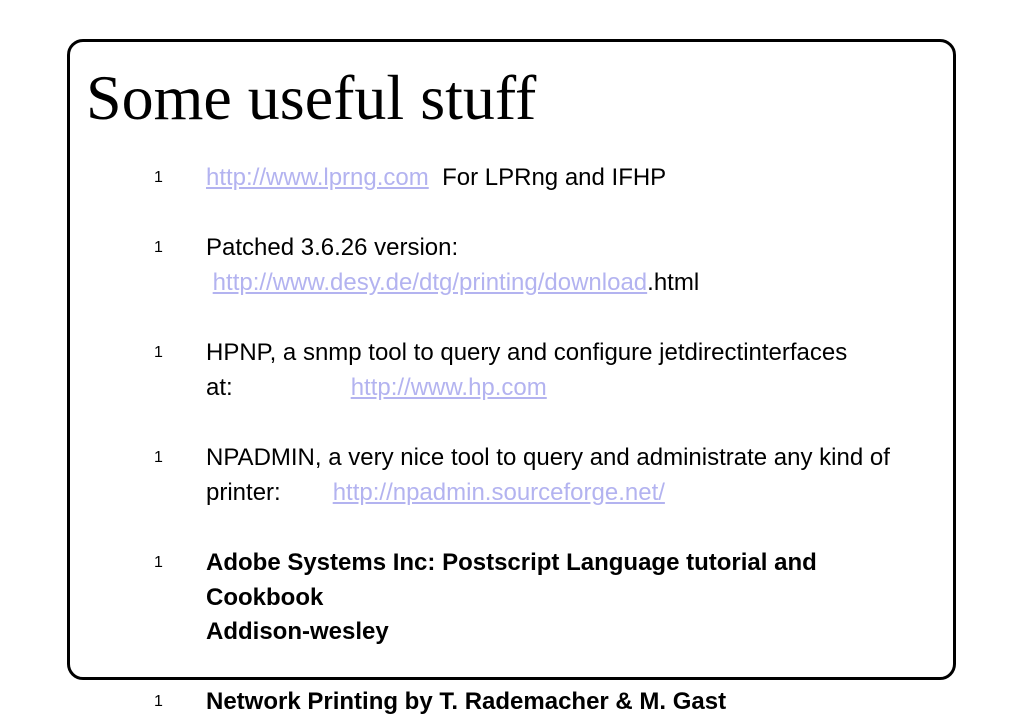  Describe the element at coordinates (332, 247) in the screenshot. I see `item-line: Patched 3.6.26 version:` at that location.